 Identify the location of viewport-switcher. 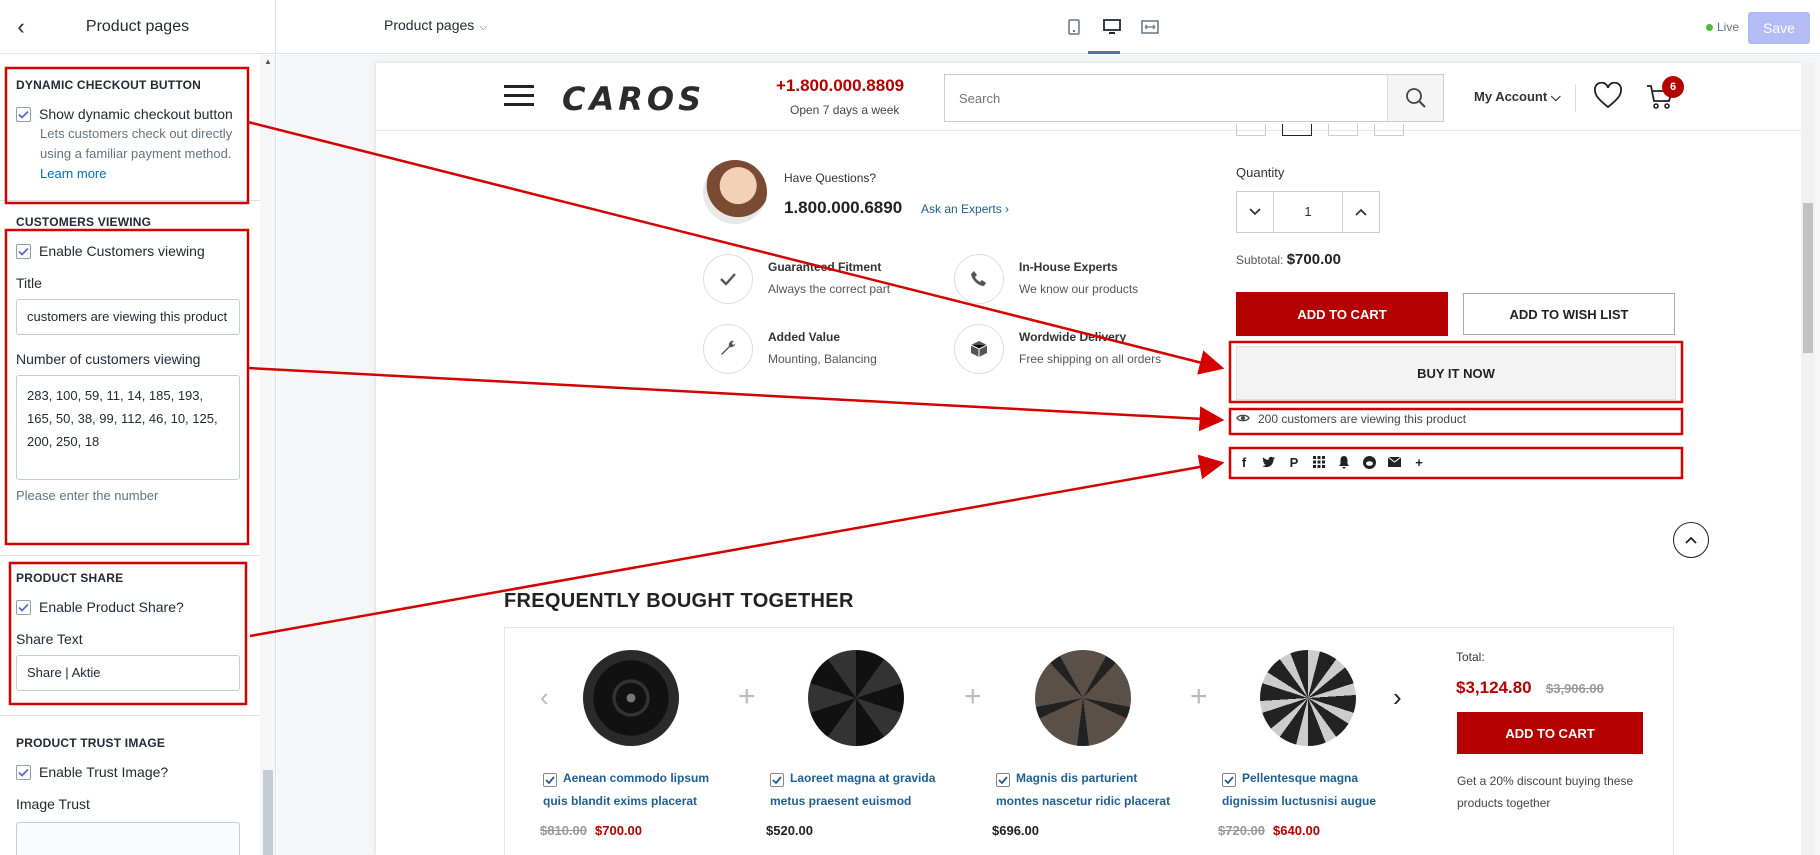
(1112, 27).